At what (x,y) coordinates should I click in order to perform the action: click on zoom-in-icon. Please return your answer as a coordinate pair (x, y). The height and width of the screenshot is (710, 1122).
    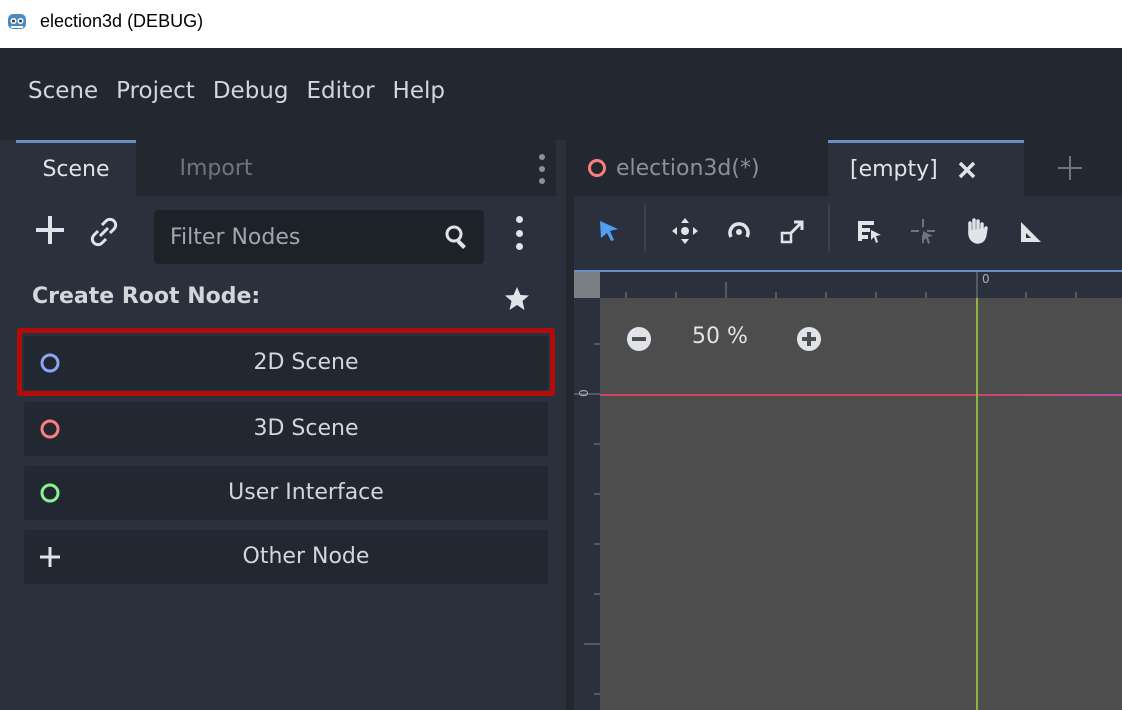
    Looking at the image, I should click on (809, 339).